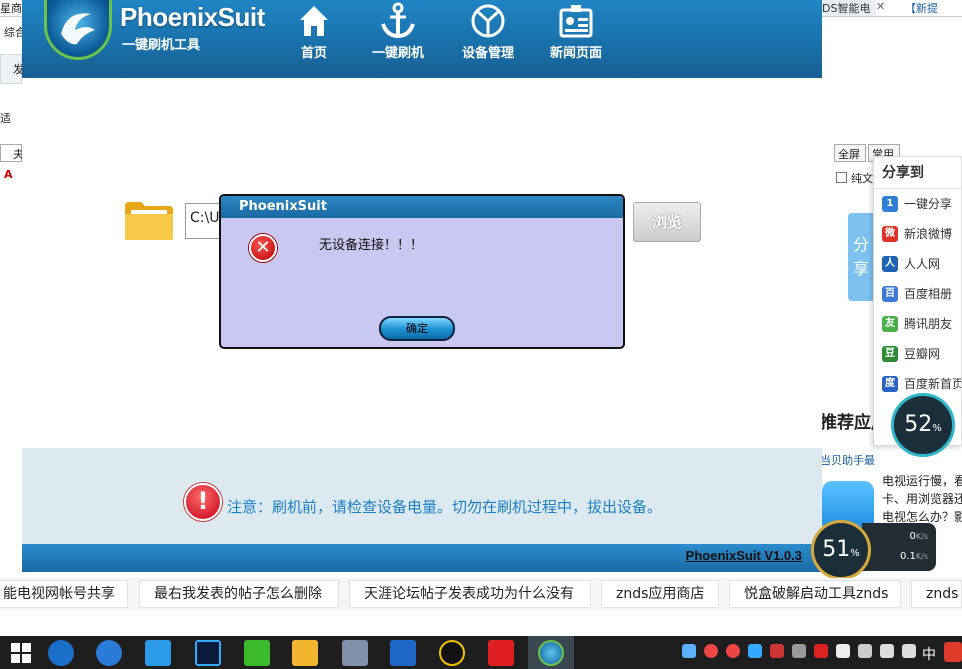 The width and height of the screenshot is (962, 669). What do you see at coordinates (953, 652) in the screenshot?
I see `sogou-ime-icon` at bounding box center [953, 652].